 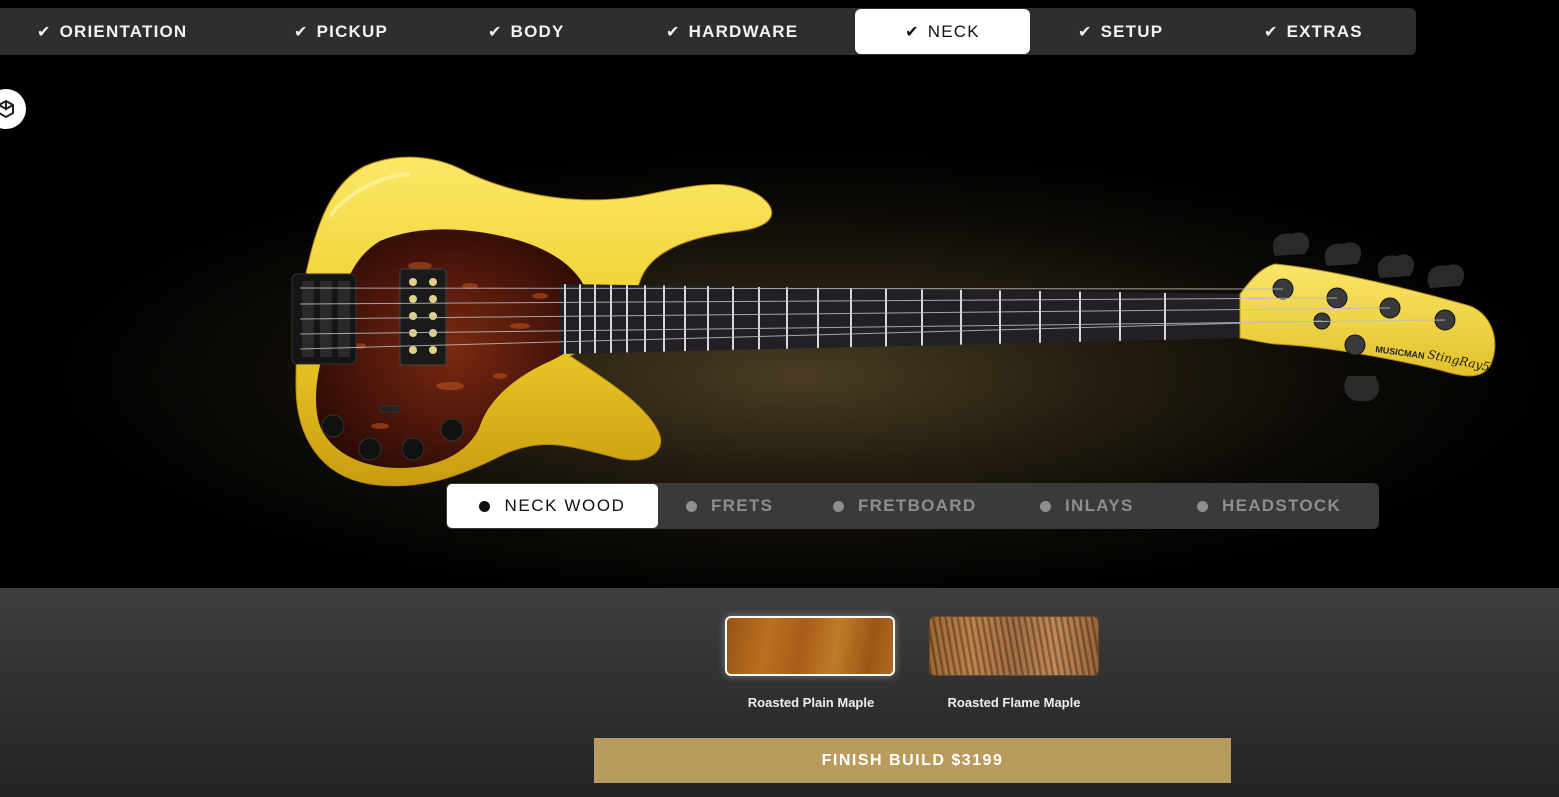 I want to click on step-hardware: ✔ HARDWARE, so click(x=732, y=31).